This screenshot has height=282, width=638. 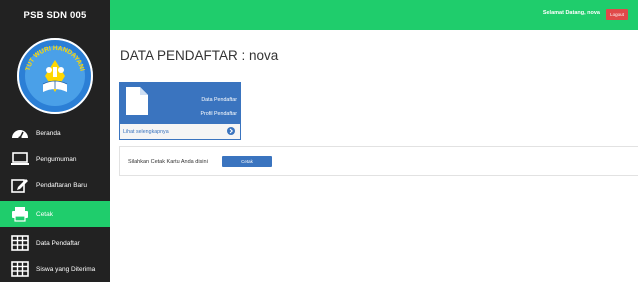 I want to click on printer-icon, so click(x=20, y=214).